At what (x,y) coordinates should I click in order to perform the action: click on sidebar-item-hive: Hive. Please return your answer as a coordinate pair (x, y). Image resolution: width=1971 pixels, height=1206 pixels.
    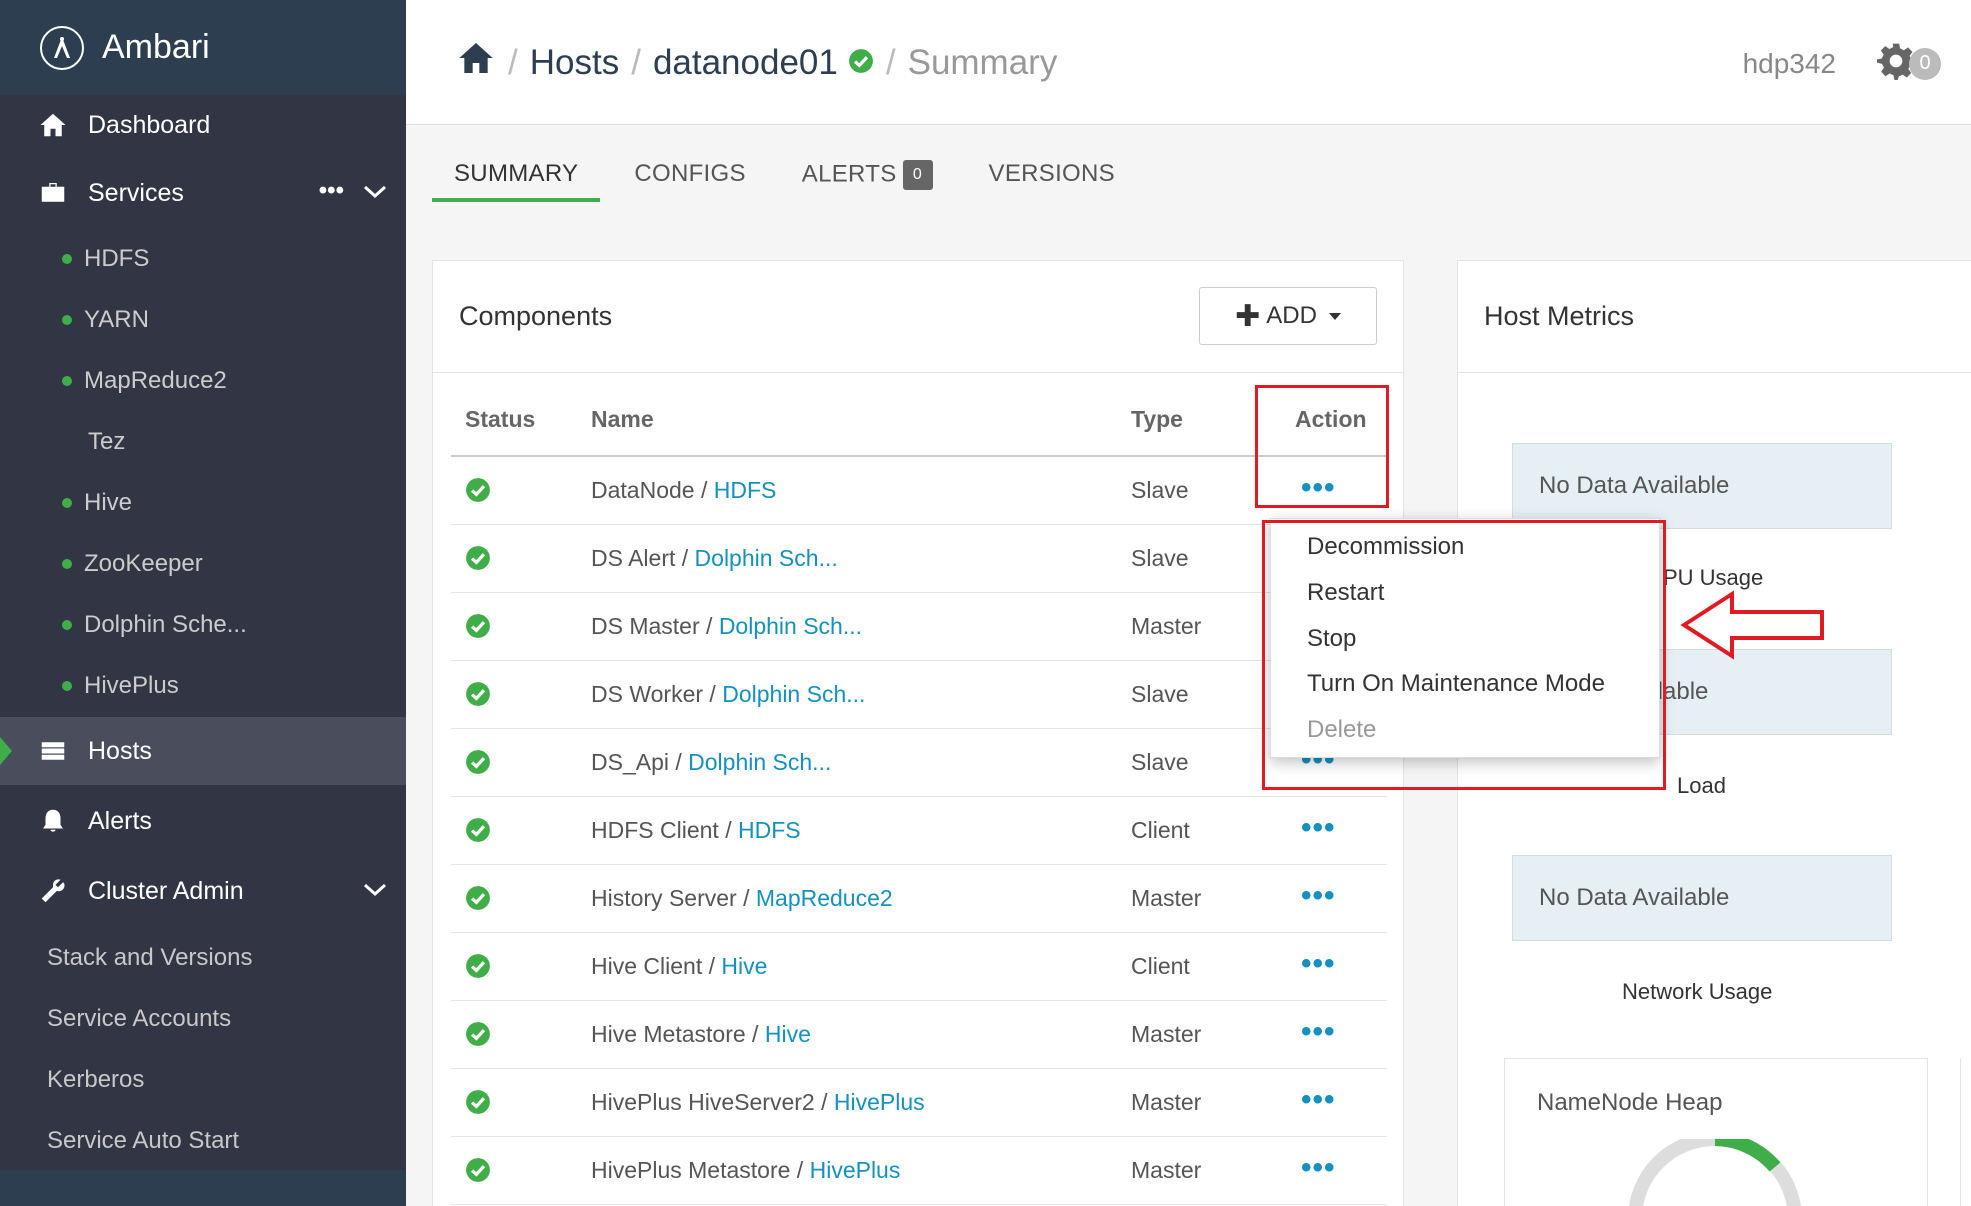
    Looking at the image, I should click on (97, 503).